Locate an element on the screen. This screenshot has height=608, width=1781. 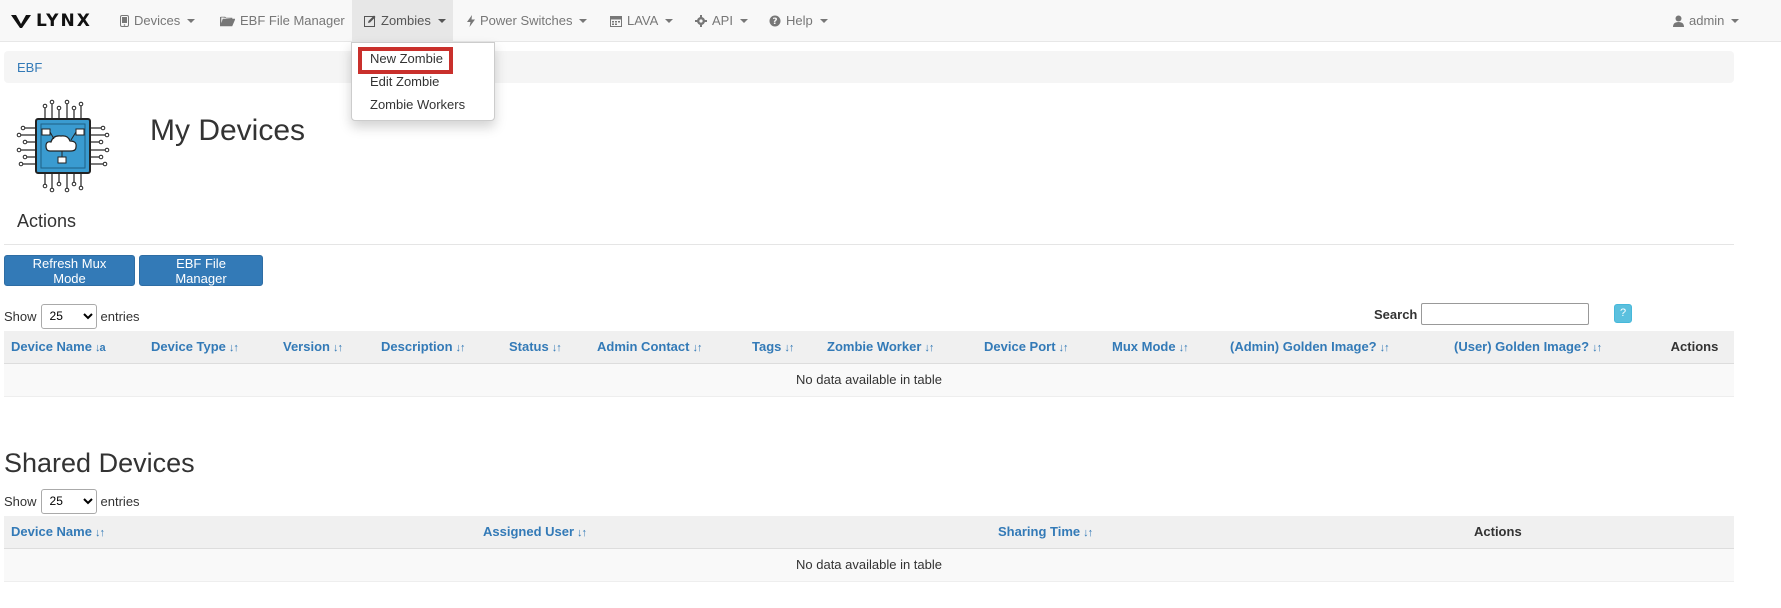
nav-help-label: Help is located at coordinates (799, 20).